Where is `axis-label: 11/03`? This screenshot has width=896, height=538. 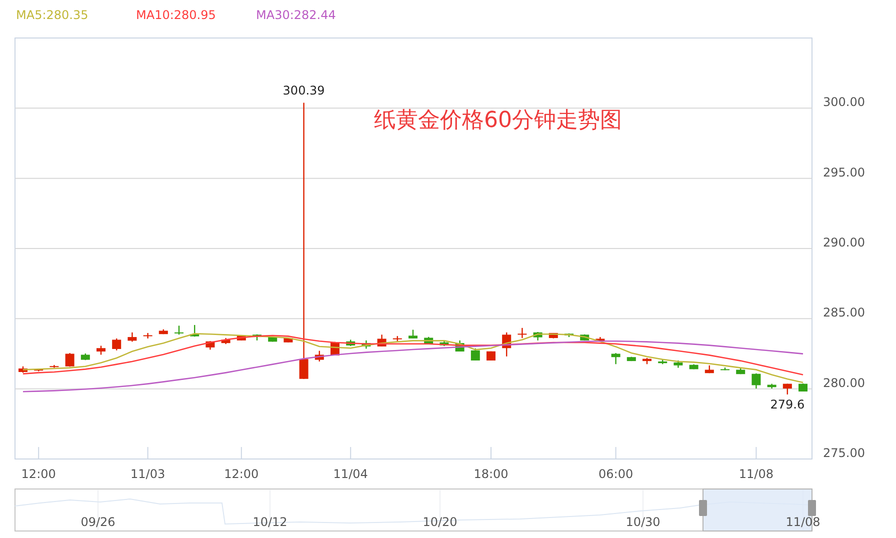
axis-label: 11/03 is located at coordinates (148, 474).